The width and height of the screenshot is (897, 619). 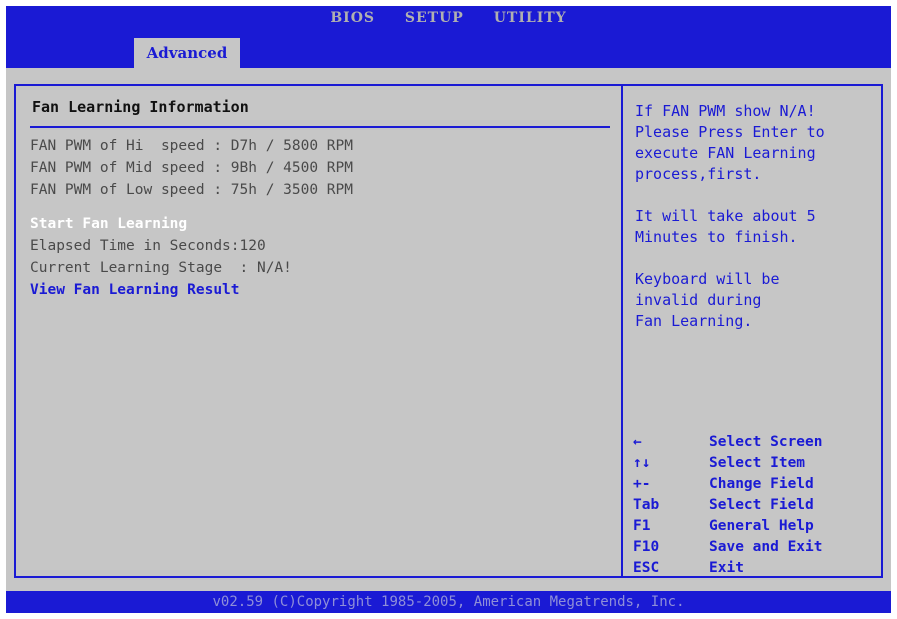 I want to click on help-text-line: invalid during, so click(x=698, y=300).